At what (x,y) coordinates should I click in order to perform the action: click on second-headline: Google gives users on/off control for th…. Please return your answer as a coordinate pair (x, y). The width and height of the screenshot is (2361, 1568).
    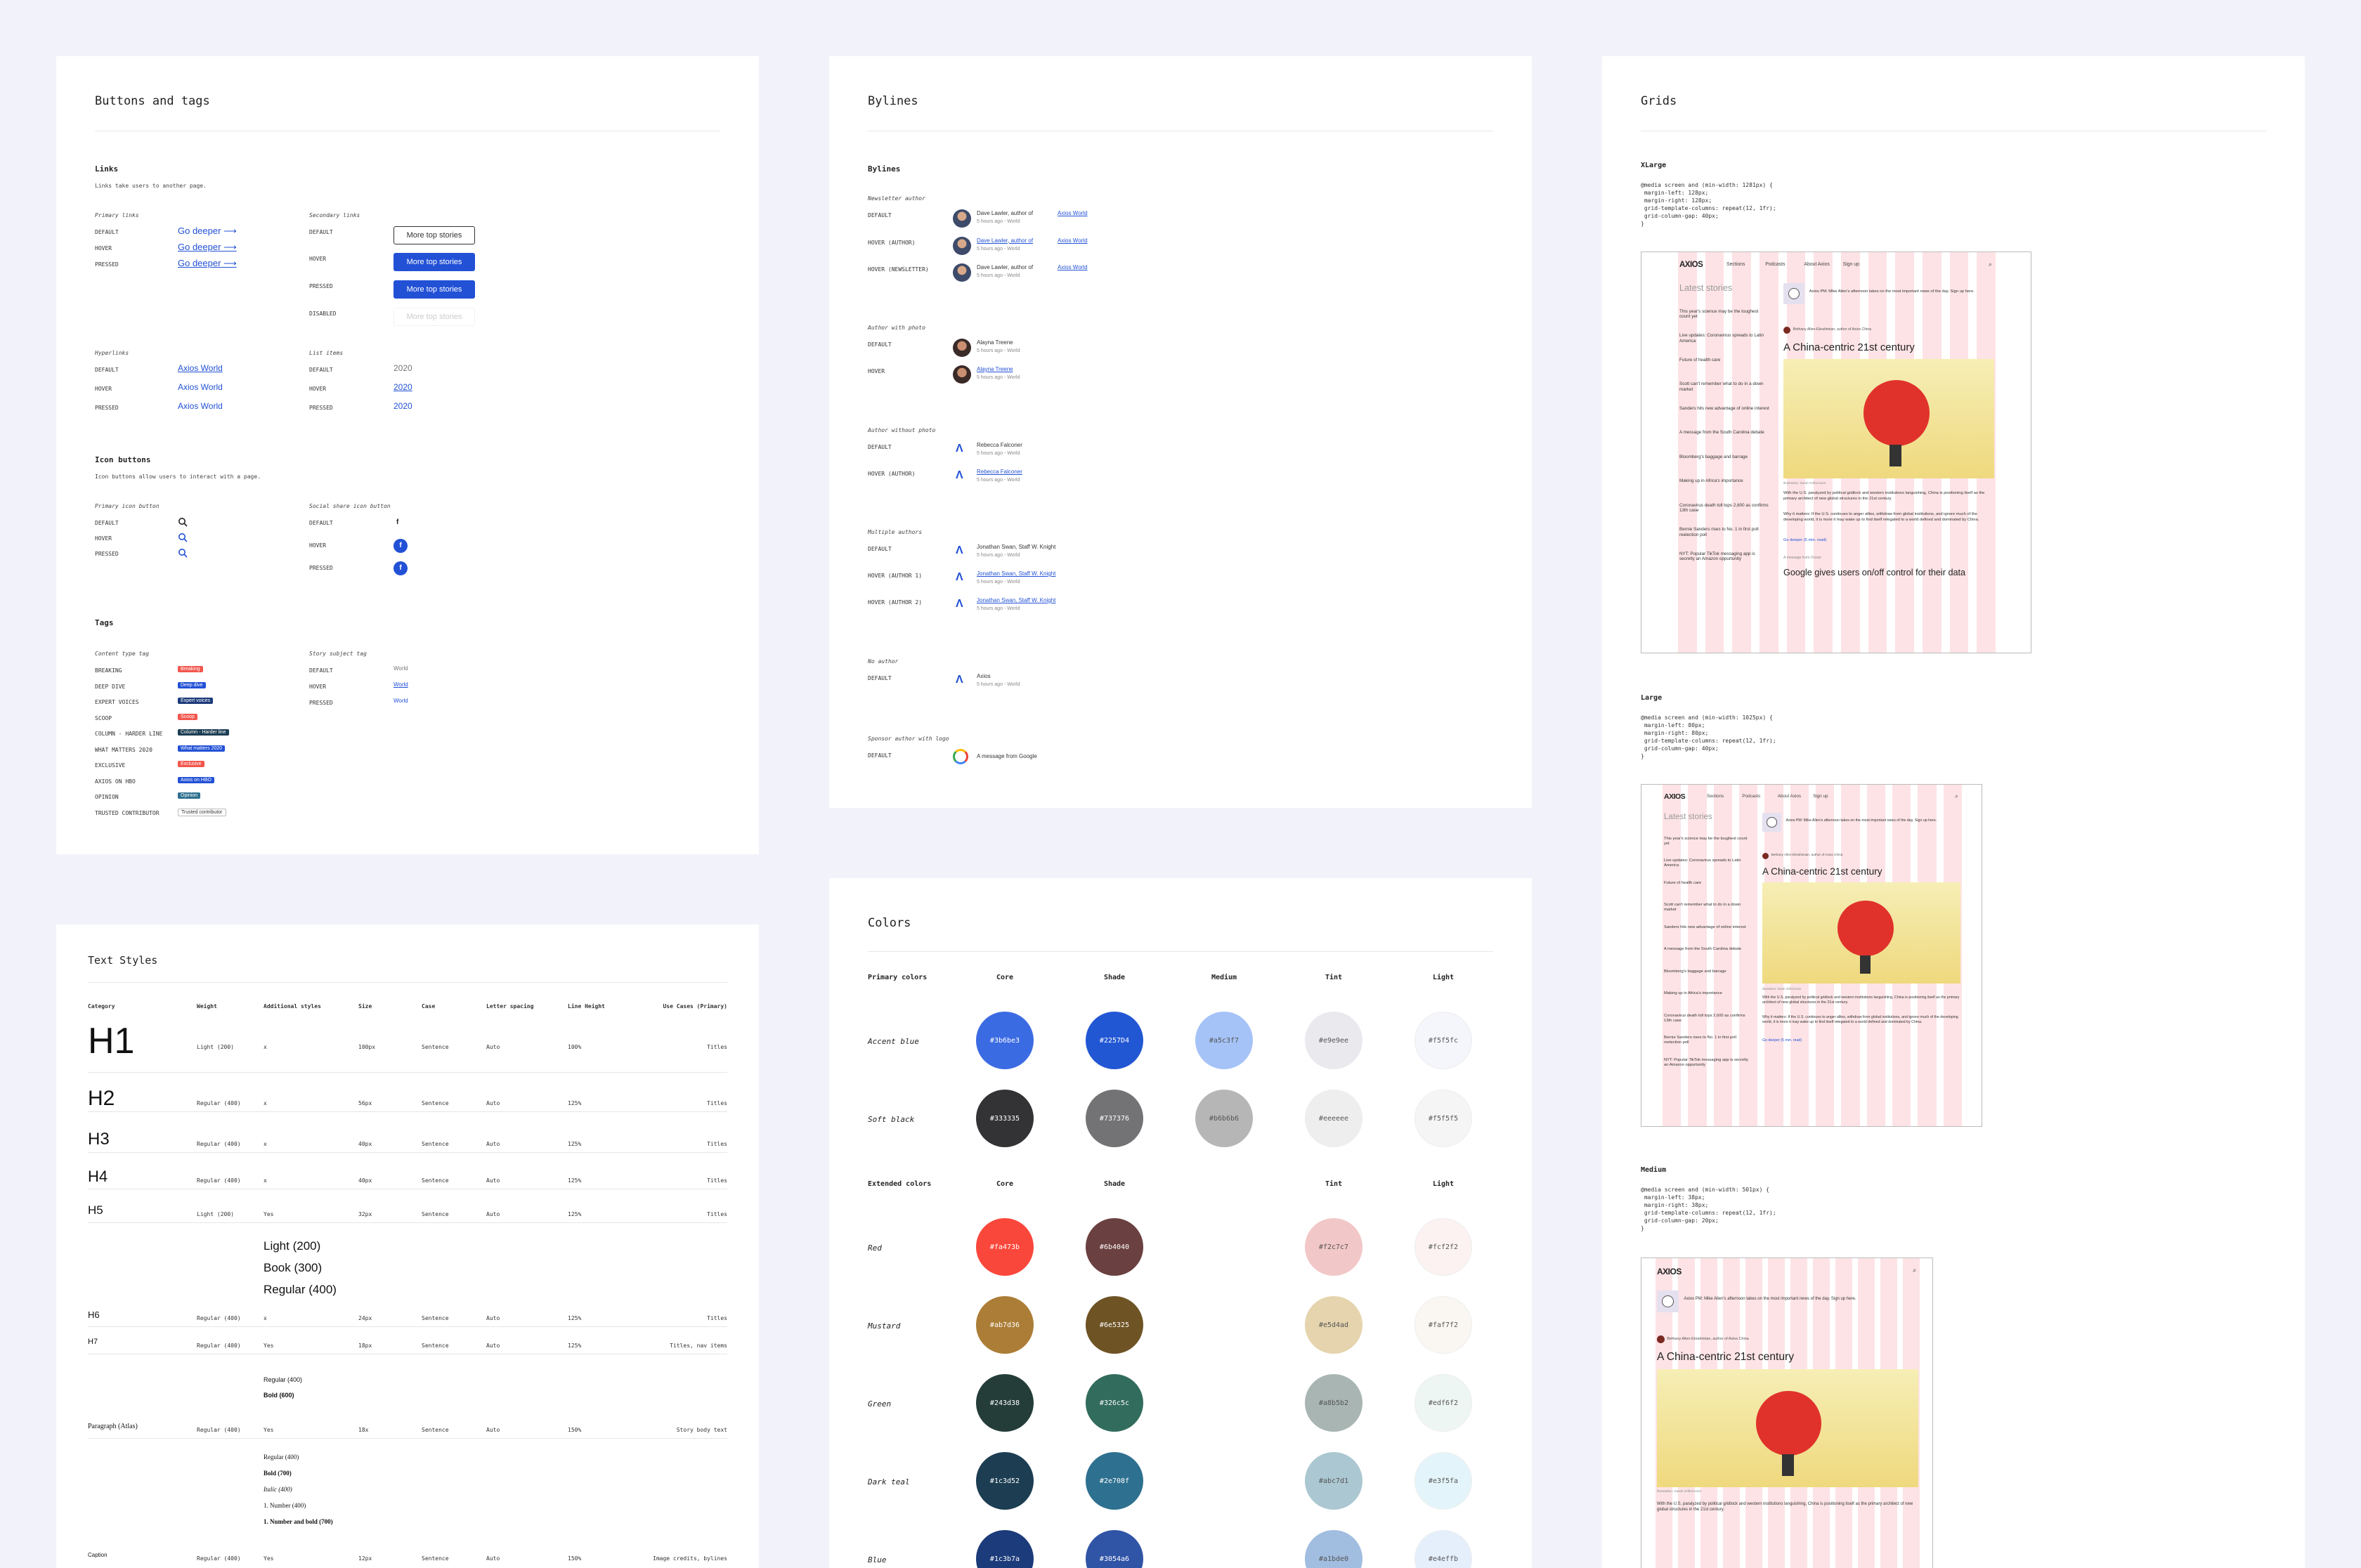
    Looking at the image, I should click on (1888, 573).